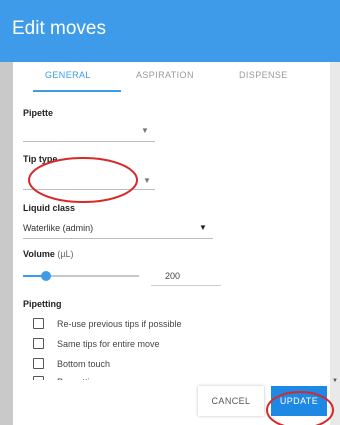 The image size is (340, 425). I want to click on tab-general: GENERAL, so click(68, 75).